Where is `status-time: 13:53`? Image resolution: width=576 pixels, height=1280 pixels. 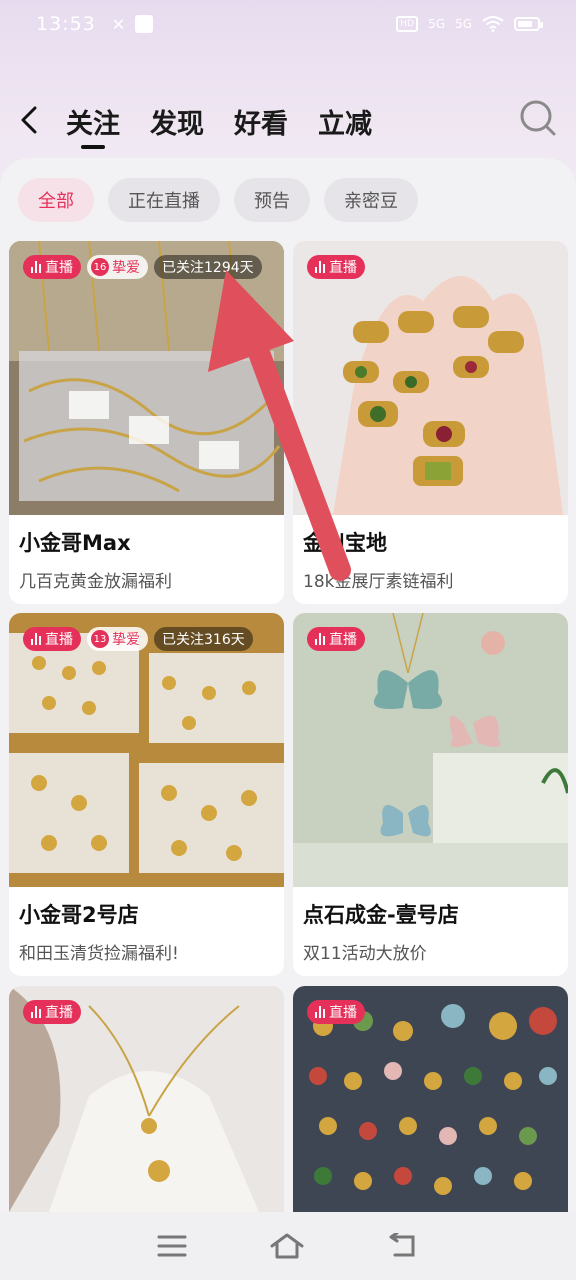 status-time: 13:53 is located at coordinates (66, 24).